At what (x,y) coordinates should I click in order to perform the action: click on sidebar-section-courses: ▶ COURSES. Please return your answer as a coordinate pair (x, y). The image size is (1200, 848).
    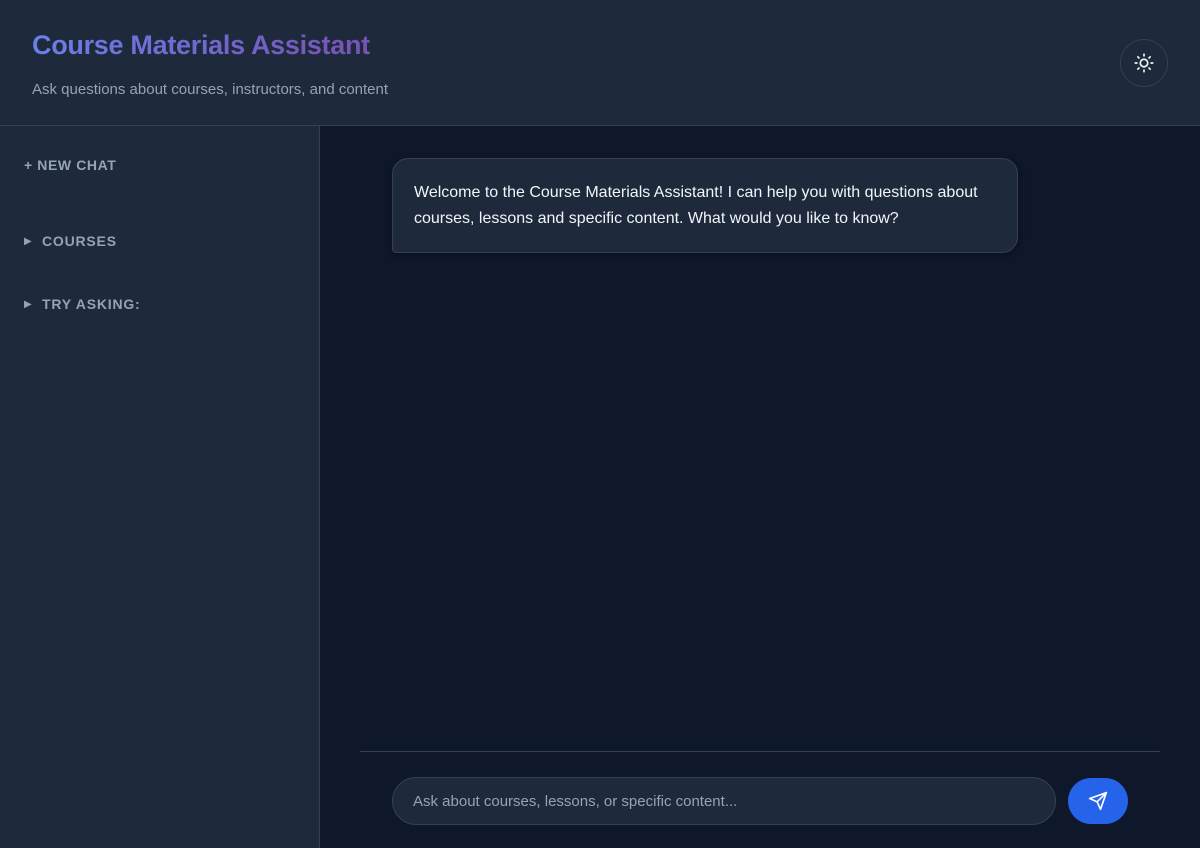
    Looking at the image, I should click on (70, 241).